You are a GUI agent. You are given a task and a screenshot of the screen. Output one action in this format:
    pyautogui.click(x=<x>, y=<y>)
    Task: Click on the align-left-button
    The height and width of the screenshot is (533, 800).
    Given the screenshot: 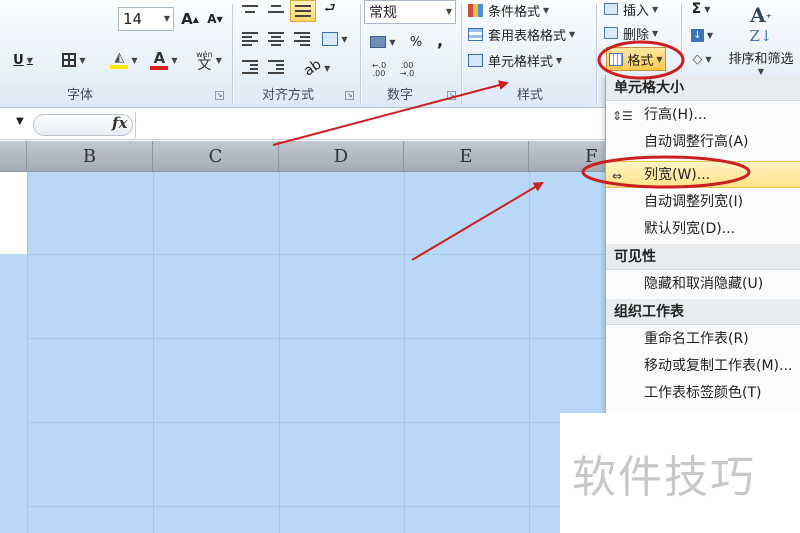 What is the action you would take?
    pyautogui.click(x=250, y=39)
    